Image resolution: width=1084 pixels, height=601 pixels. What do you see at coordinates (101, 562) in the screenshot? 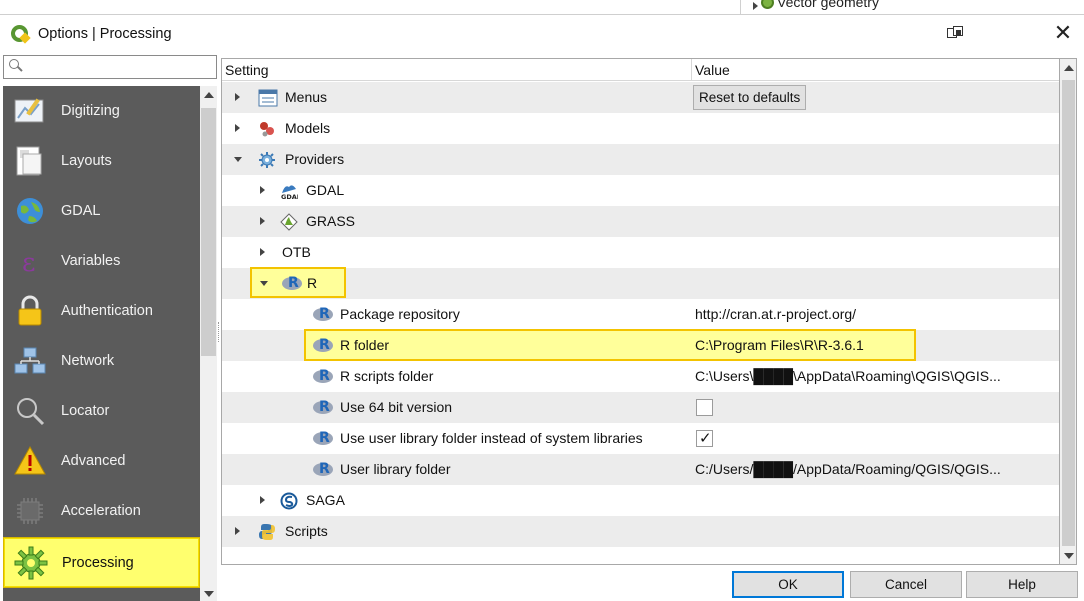
I see `sidebar-item-processing: Processing` at bounding box center [101, 562].